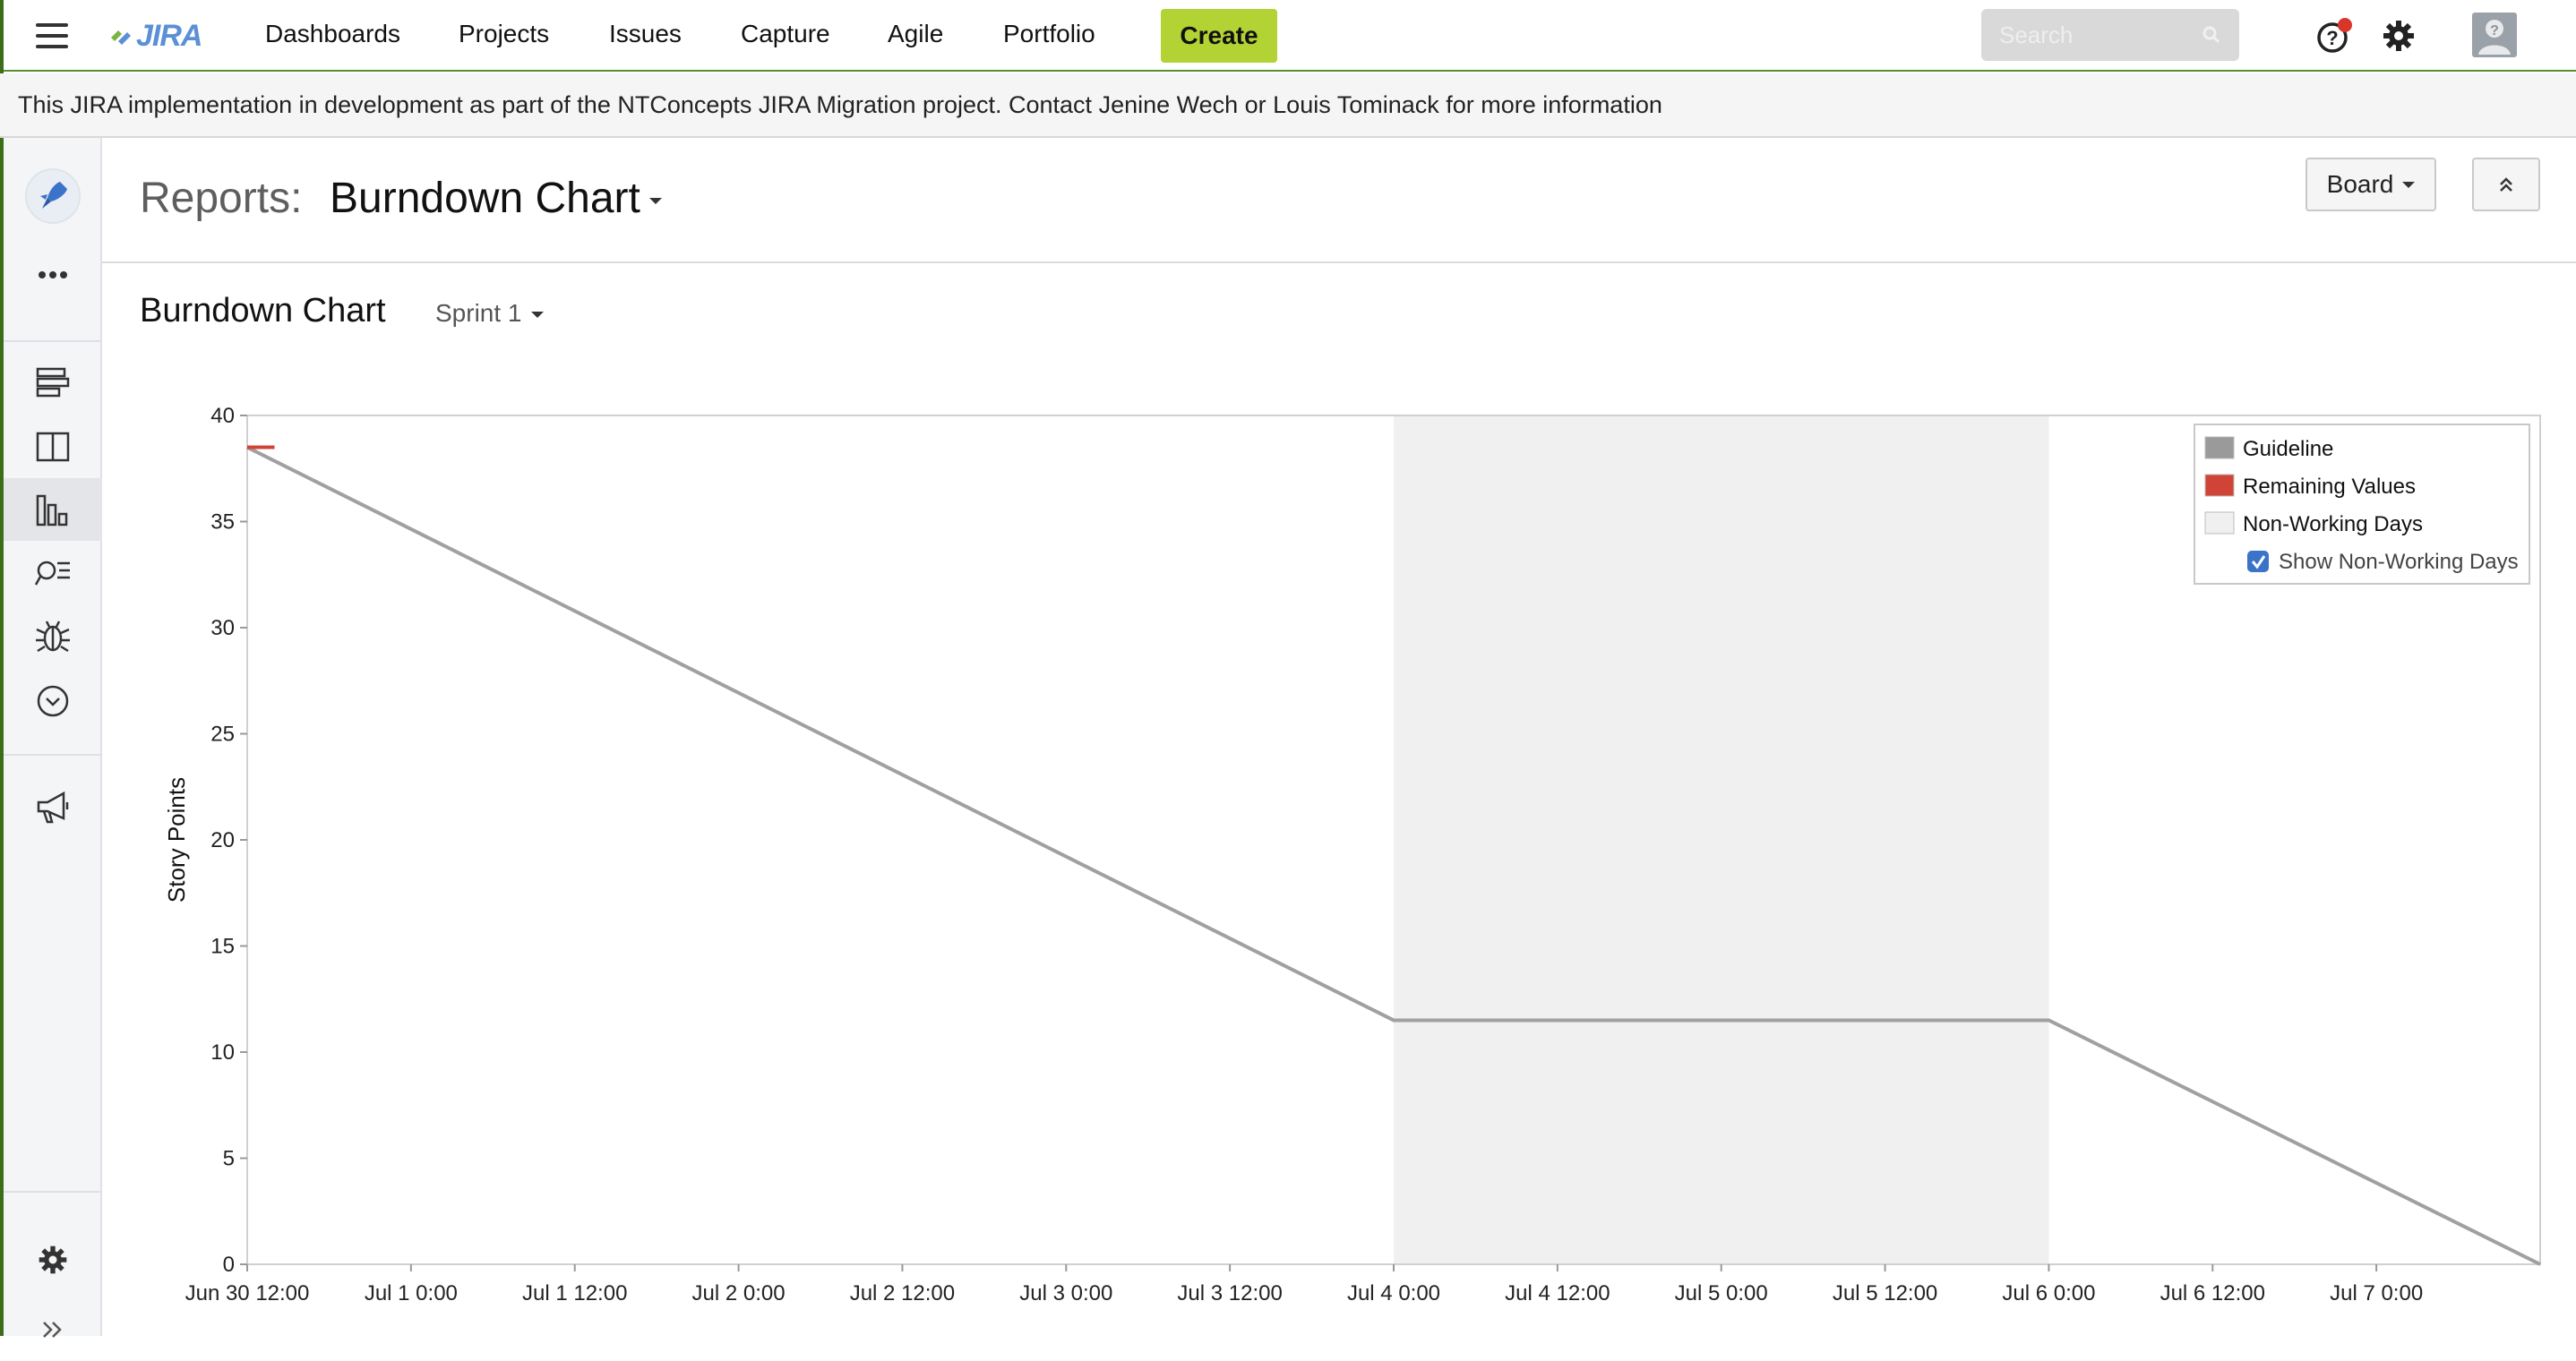 The height and width of the screenshot is (1361, 2576). What do you see at coordinates (411, 1293) in the screenshot?
I see `x-tick-label: Jul 1 0:00` at bounding box center [411, 1293].